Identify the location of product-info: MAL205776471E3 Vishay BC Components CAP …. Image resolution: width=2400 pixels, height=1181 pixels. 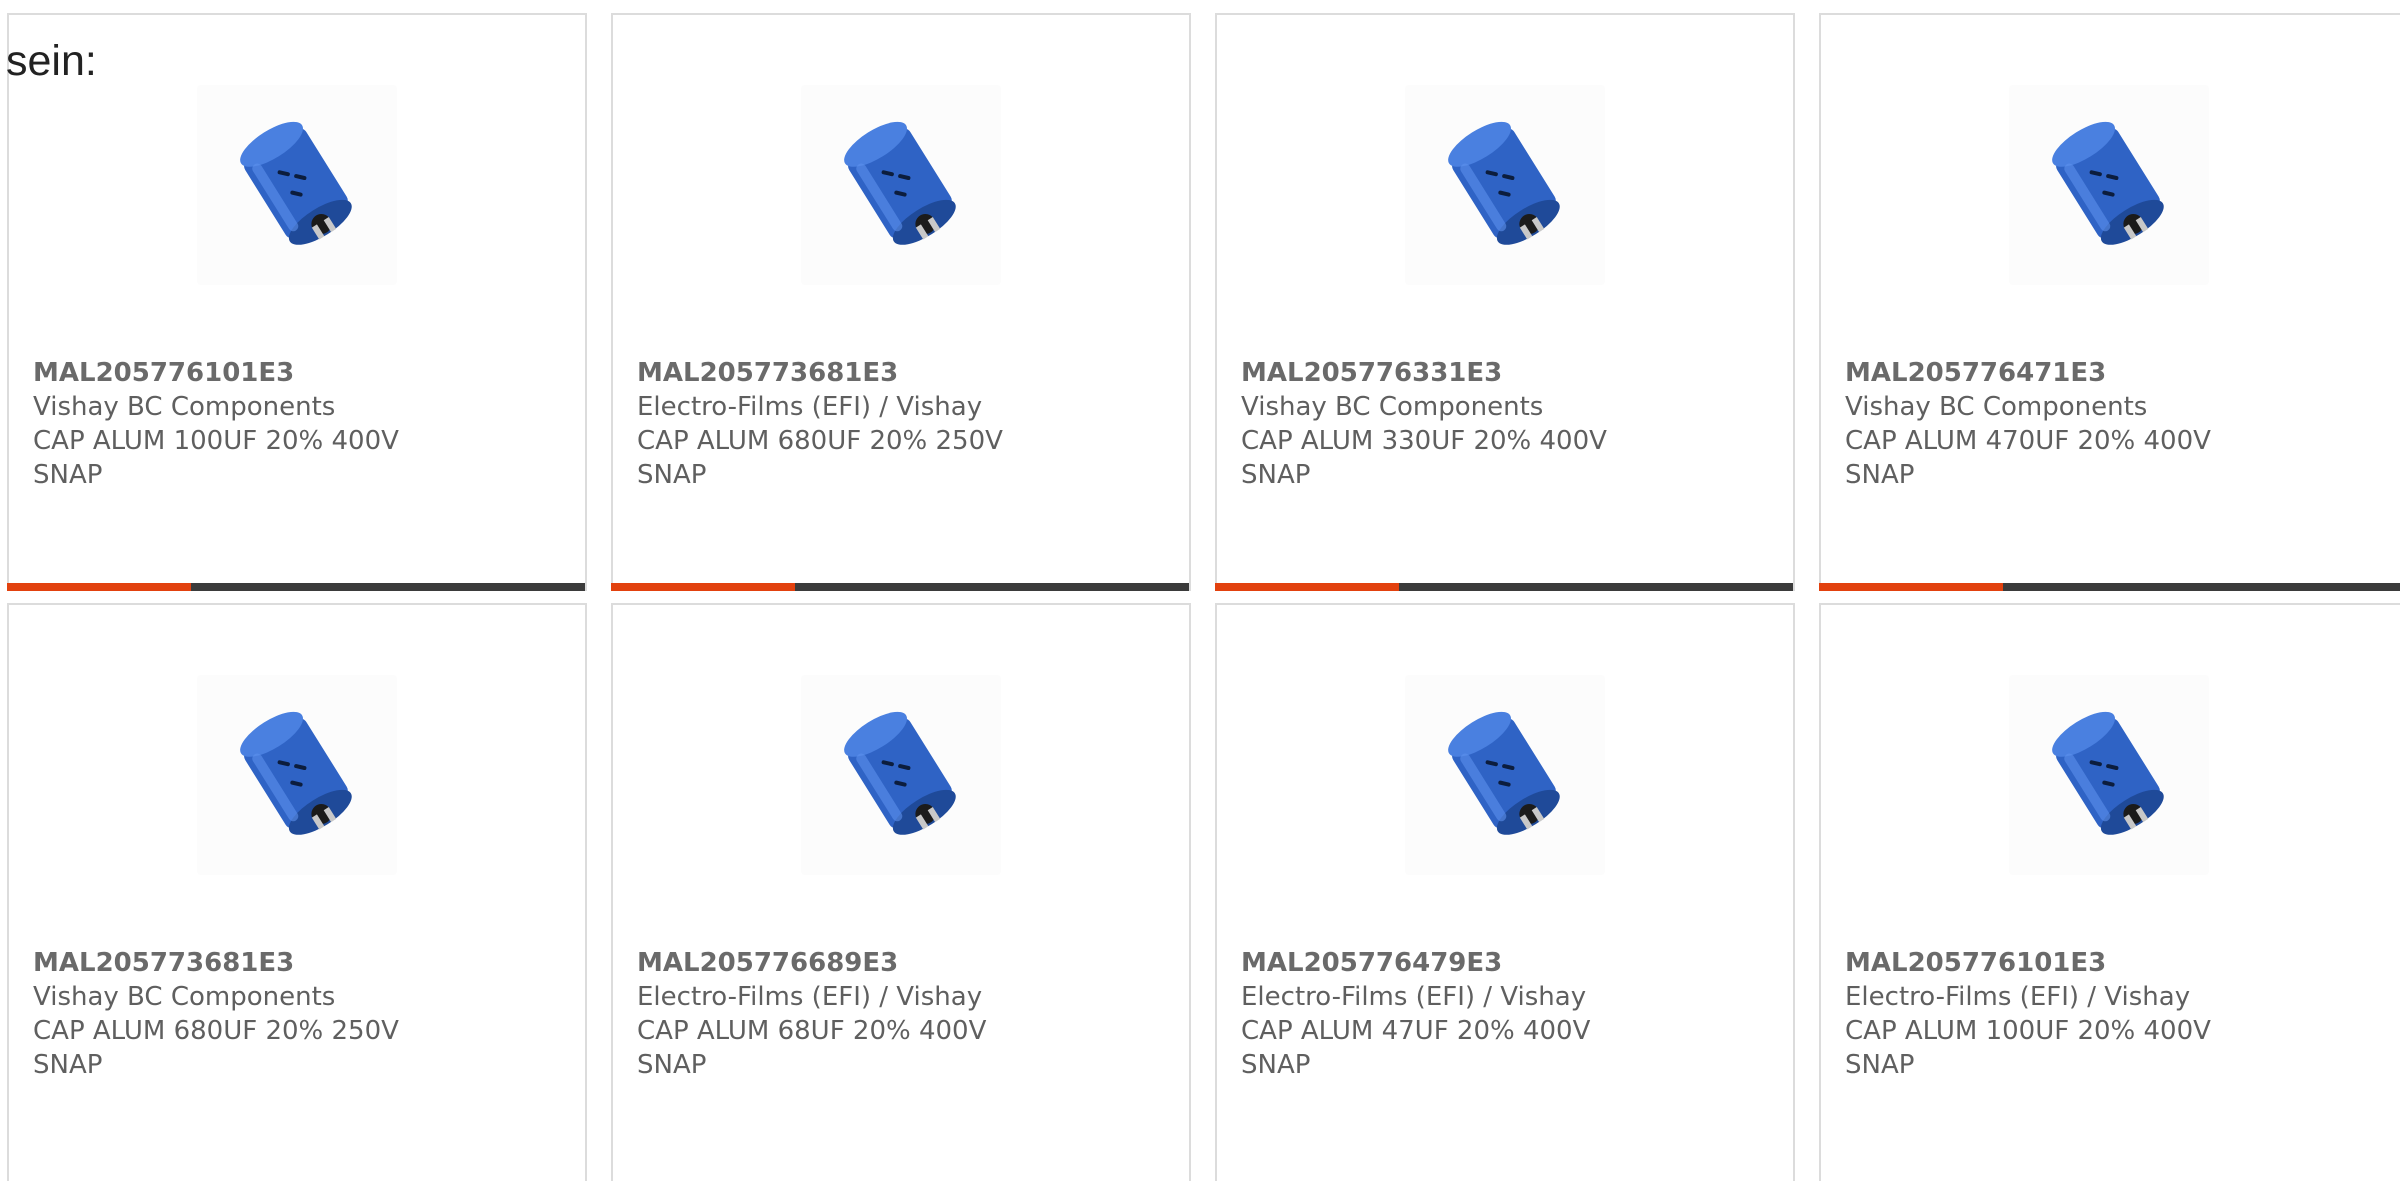
(2055, 424).